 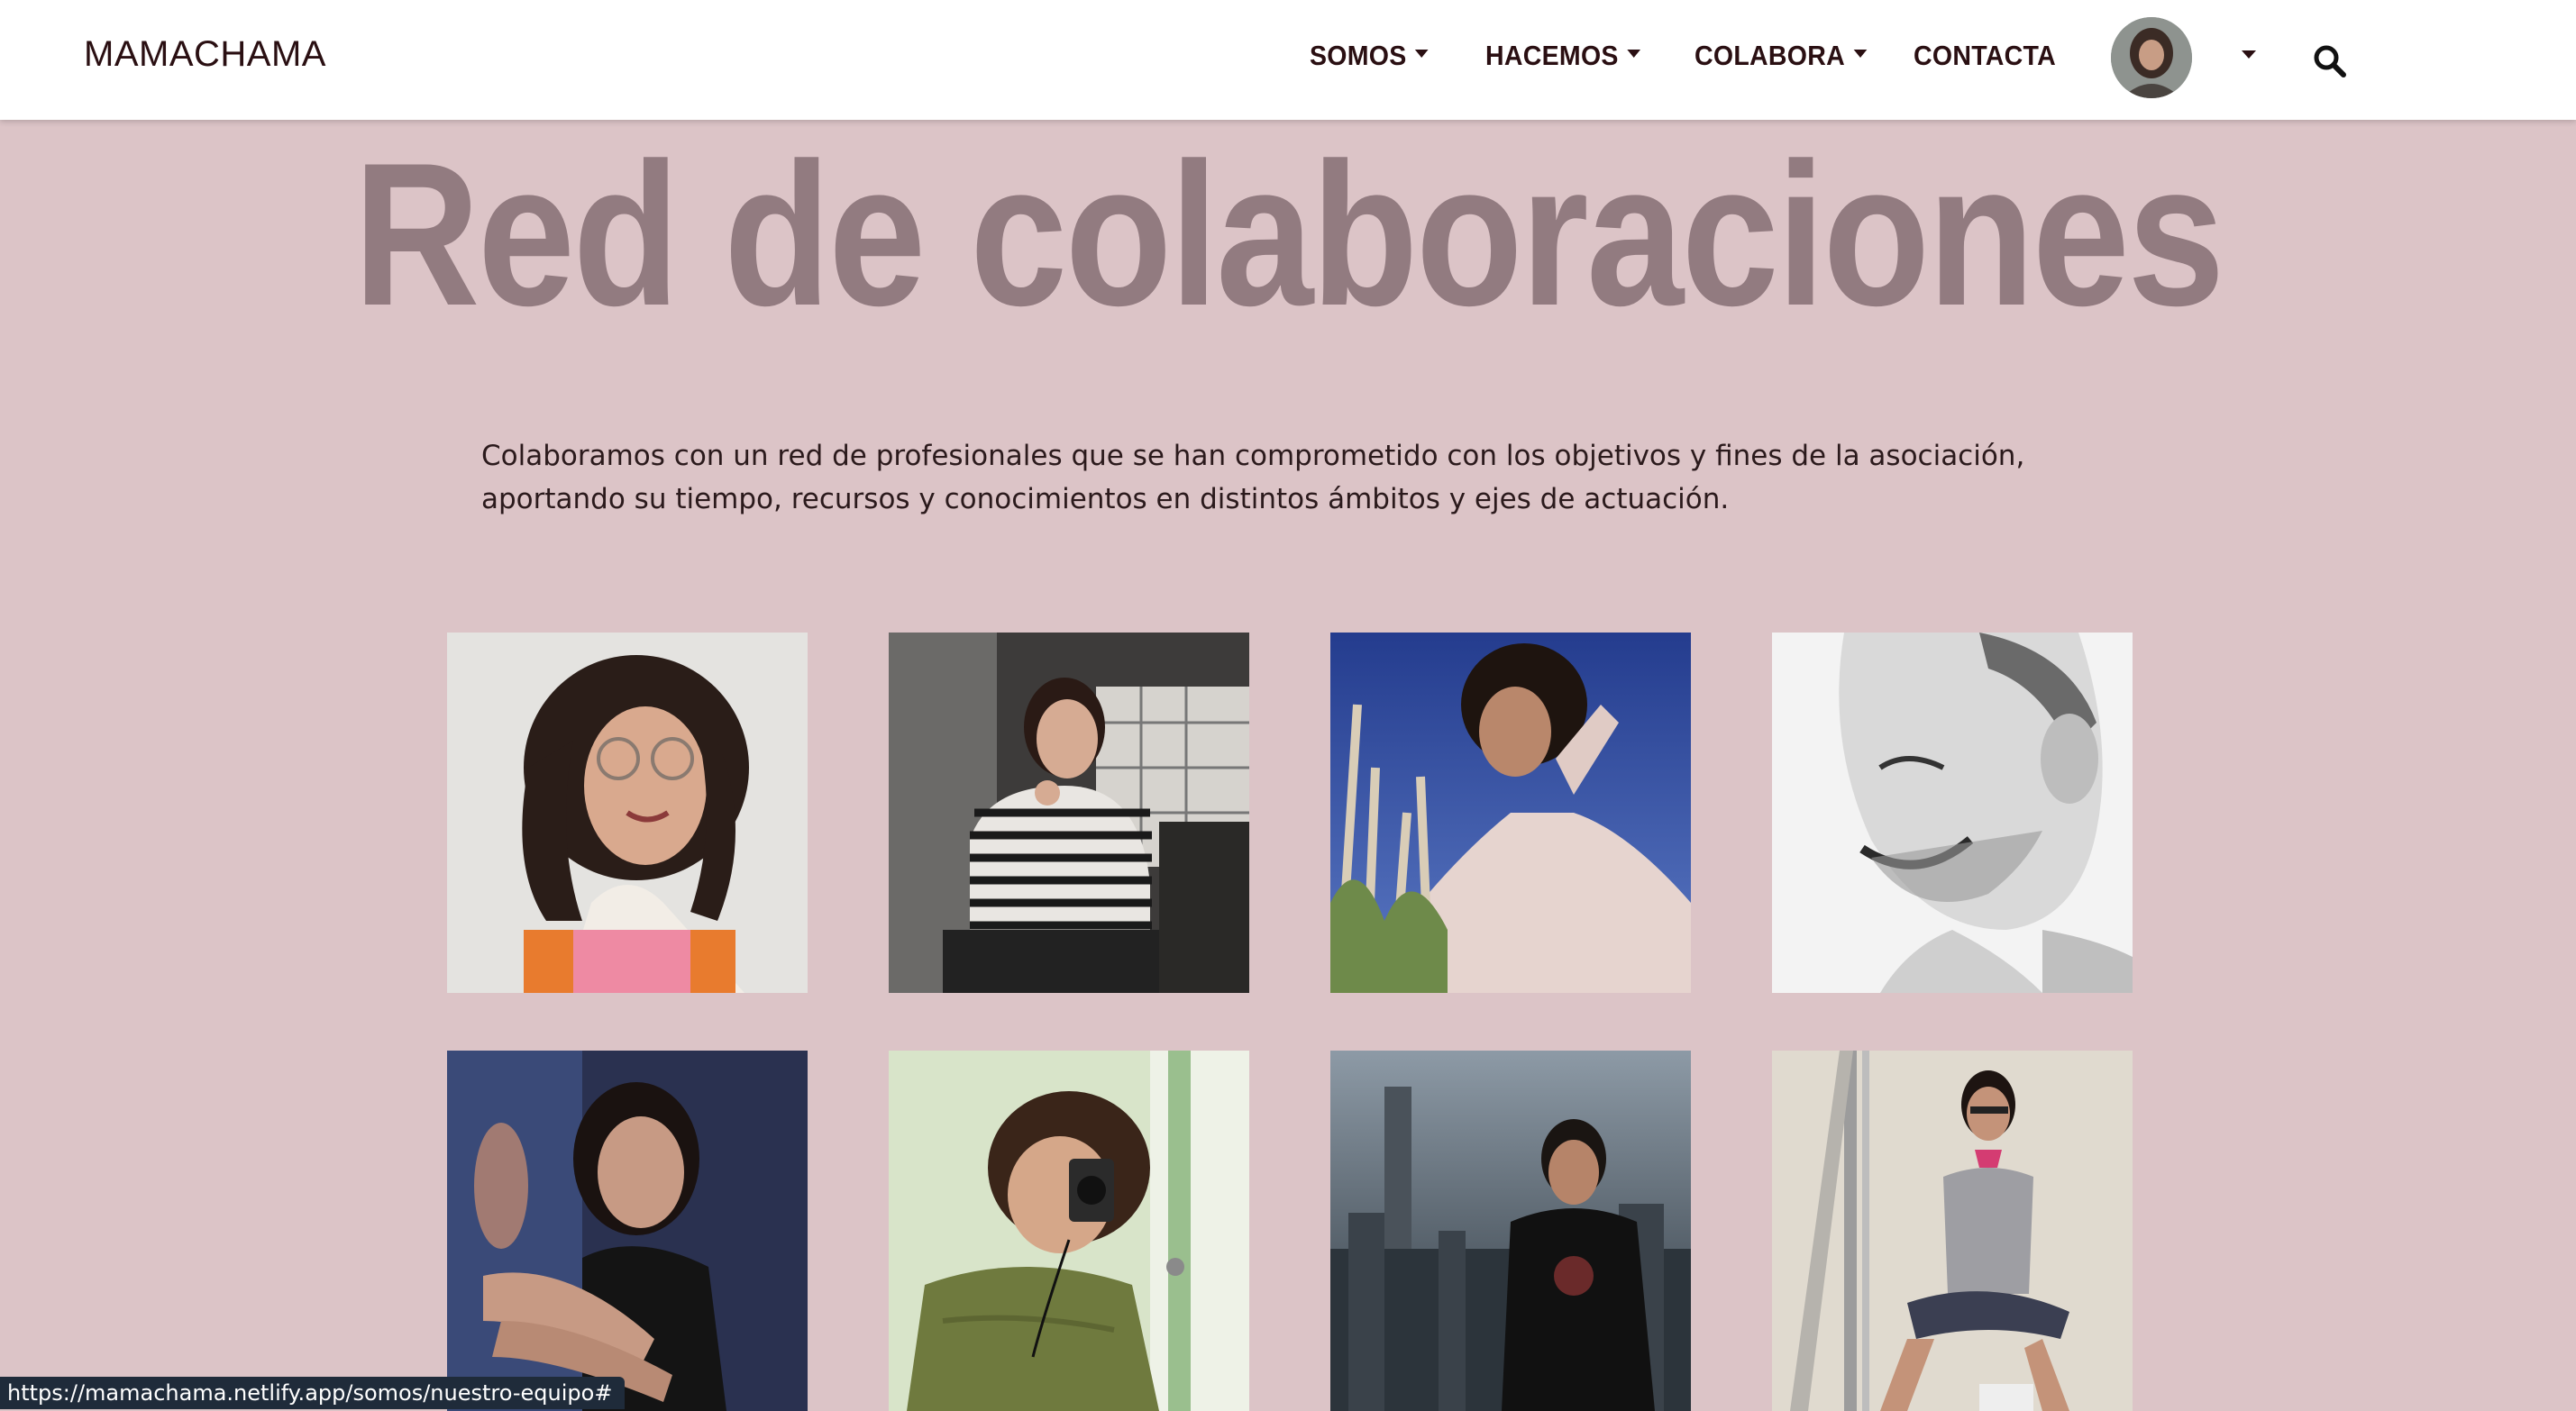 I want to click on nav-item-colabora-label: COLABORA, so click(x=1769, y=56).